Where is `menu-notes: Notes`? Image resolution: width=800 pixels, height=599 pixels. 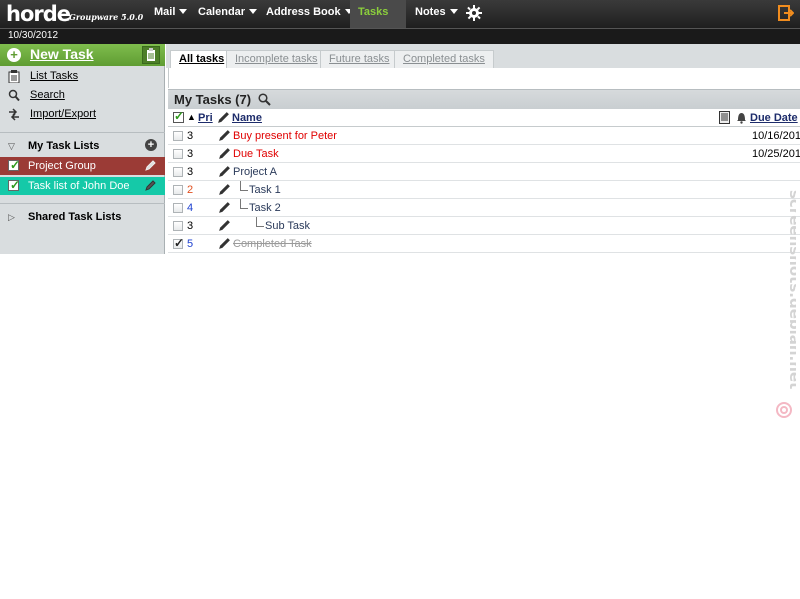
menu-notes: Notes is located at coordinates (436, 14).